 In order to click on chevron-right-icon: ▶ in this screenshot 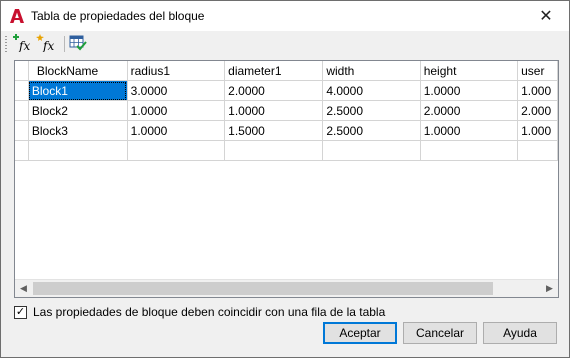, I will do `click(549, 288)`.